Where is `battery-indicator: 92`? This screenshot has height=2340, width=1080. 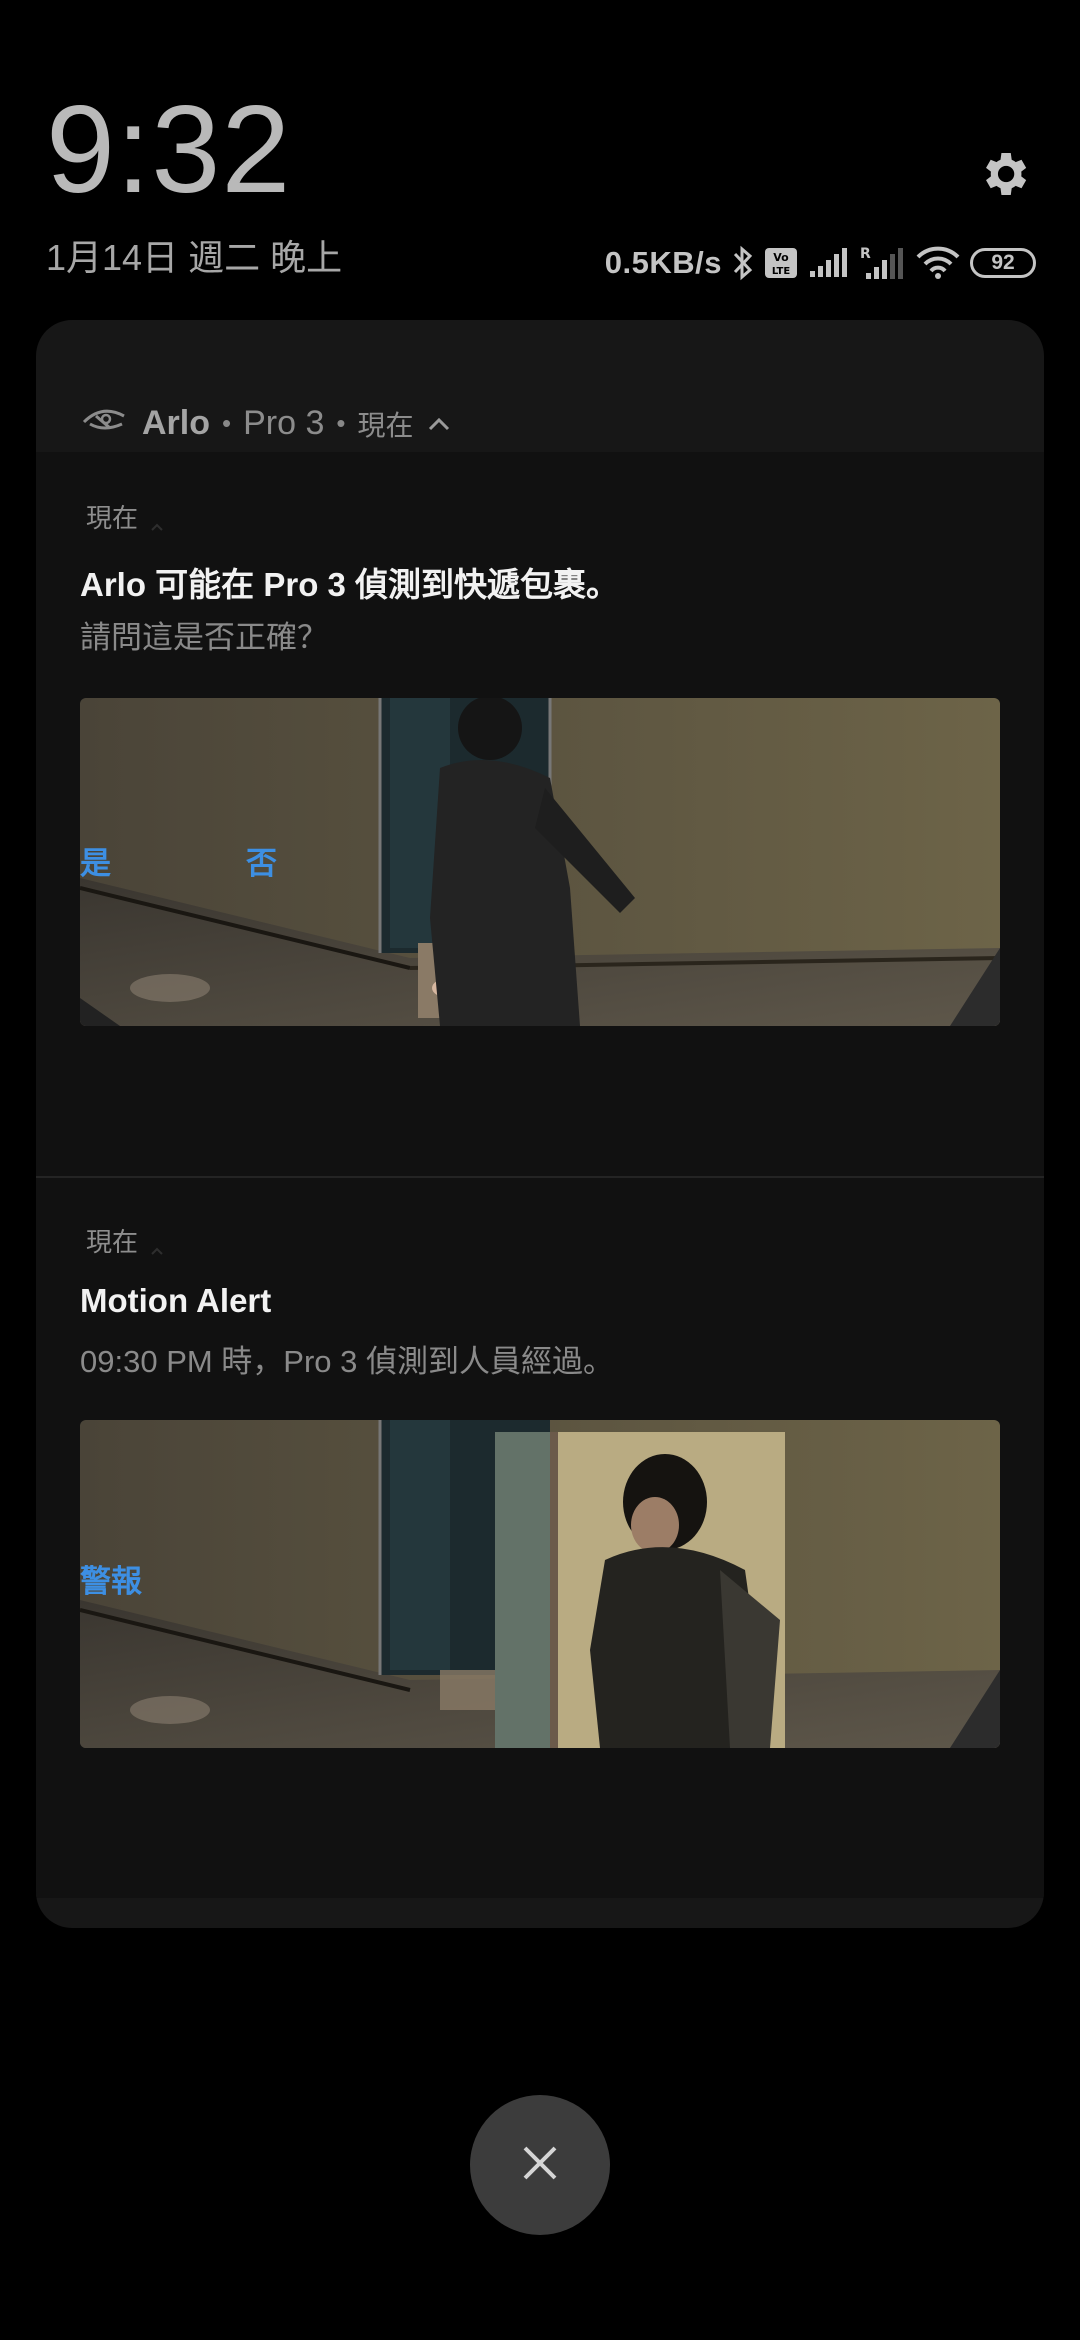
battery-indicator: 92 is located at coordinates (1003, 263).